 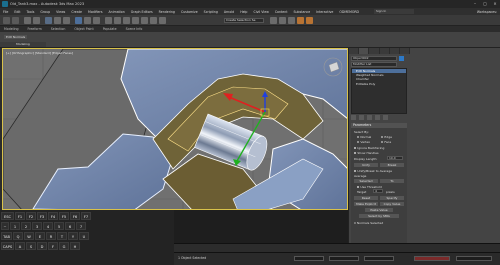 I want to click on scale-icon, so click(x=96, y=20).